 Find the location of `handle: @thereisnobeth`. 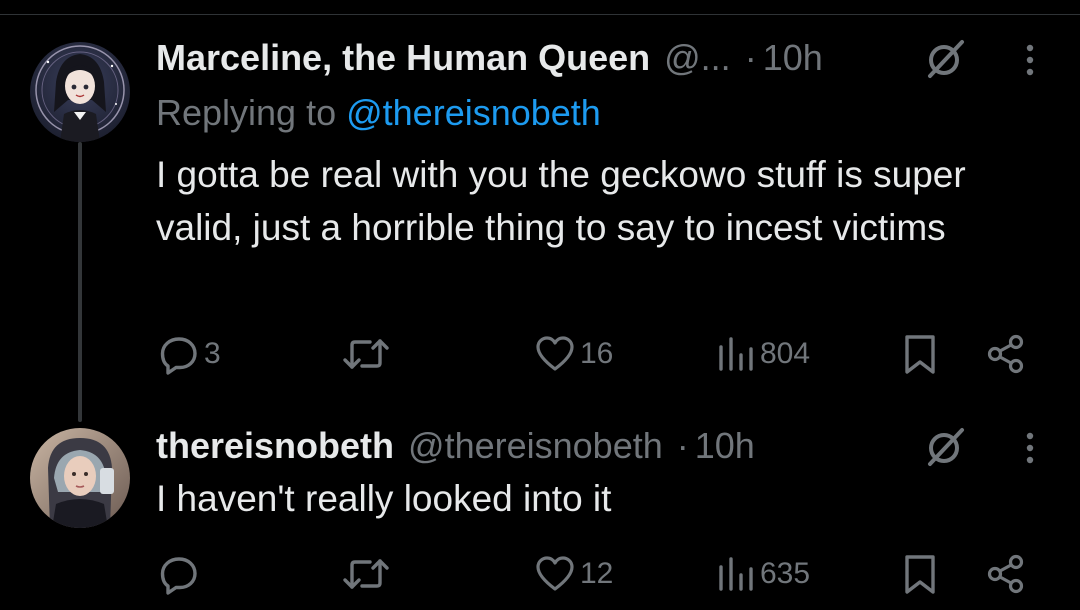

handle: @thereisnobeth is located at coordinates (535, 446).